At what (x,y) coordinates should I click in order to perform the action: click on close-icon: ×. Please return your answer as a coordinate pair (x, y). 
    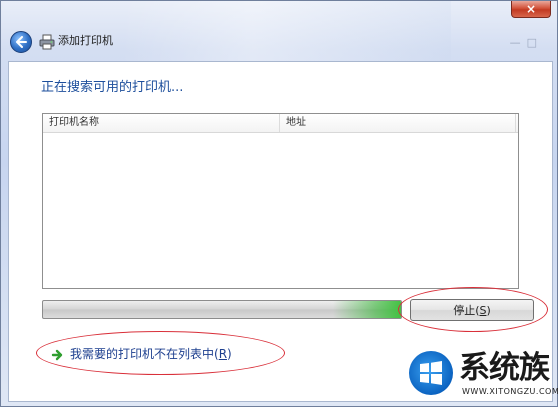
    Looking at the image, I should click on (531, 9).